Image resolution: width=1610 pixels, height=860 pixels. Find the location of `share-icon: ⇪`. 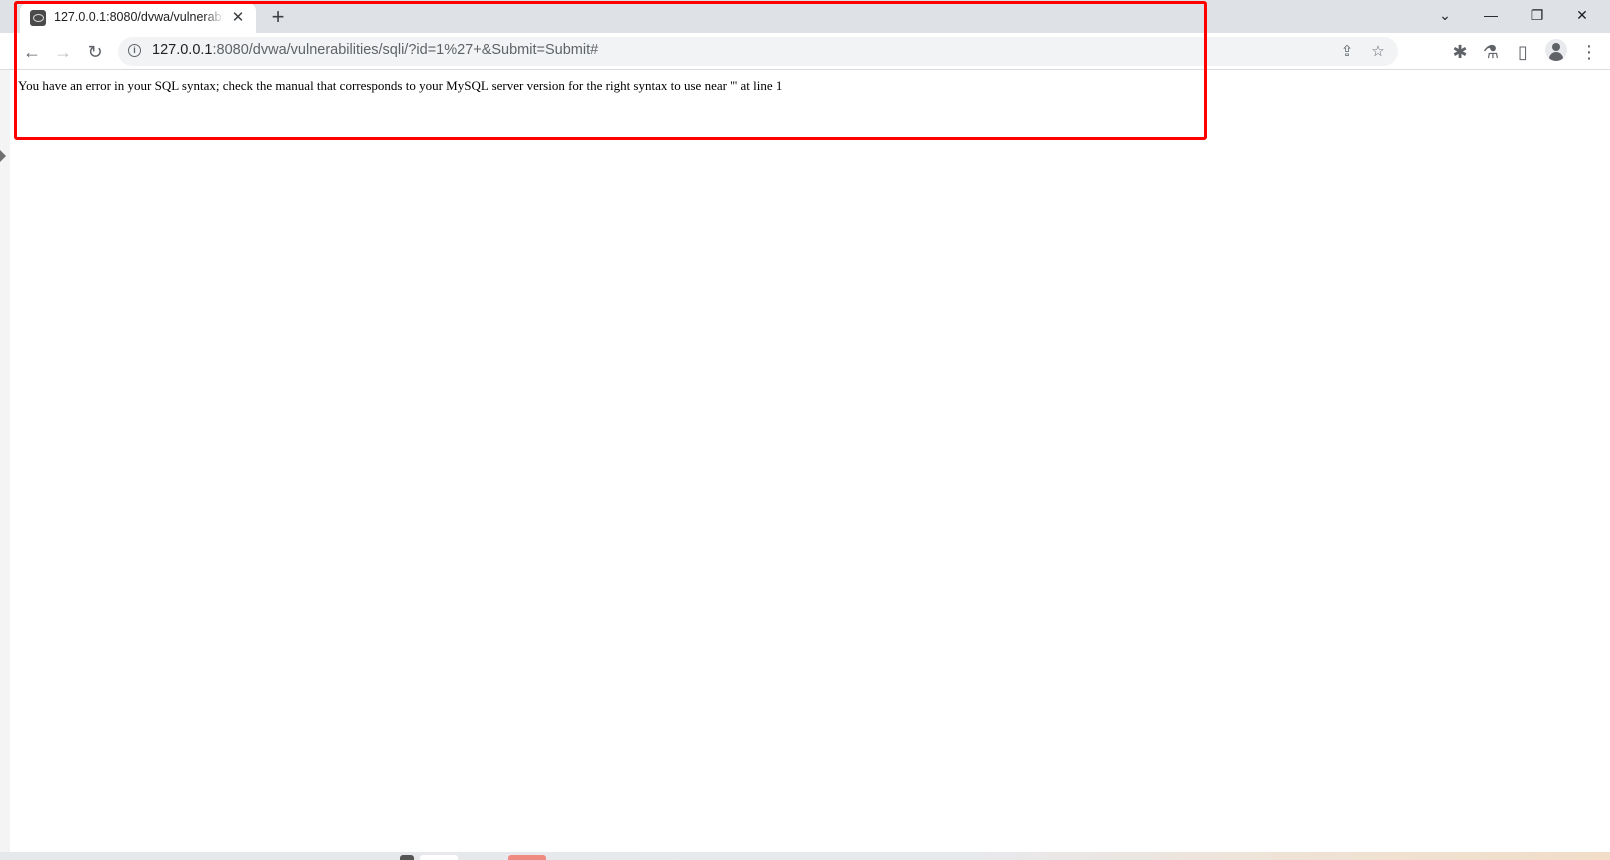

share-icon: ⇪ is located at coordinates (1347, 52).